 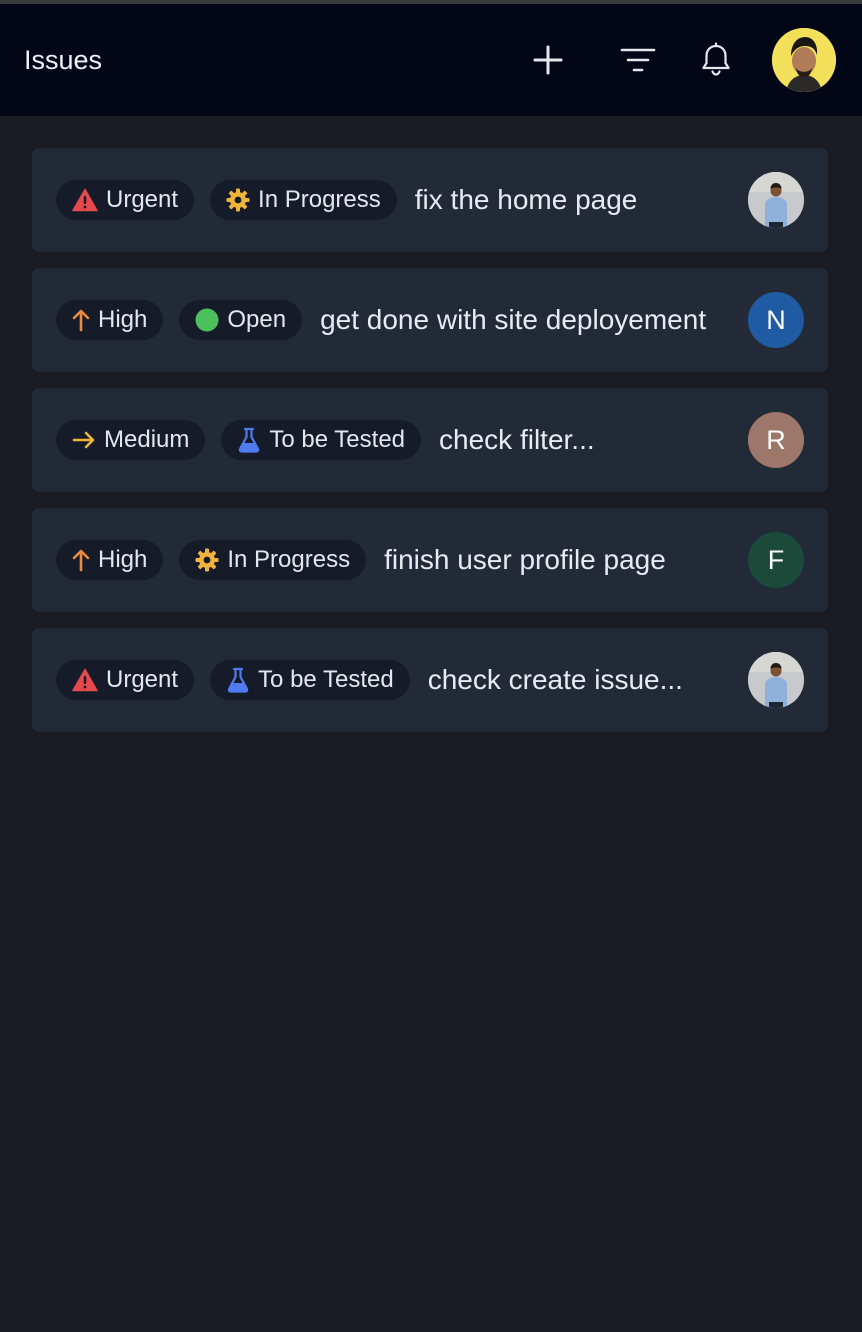 What do you see at coordinates (84, 440) in the screenshot?
I see `arrow-right-icon` at bounding box center [84, 440].